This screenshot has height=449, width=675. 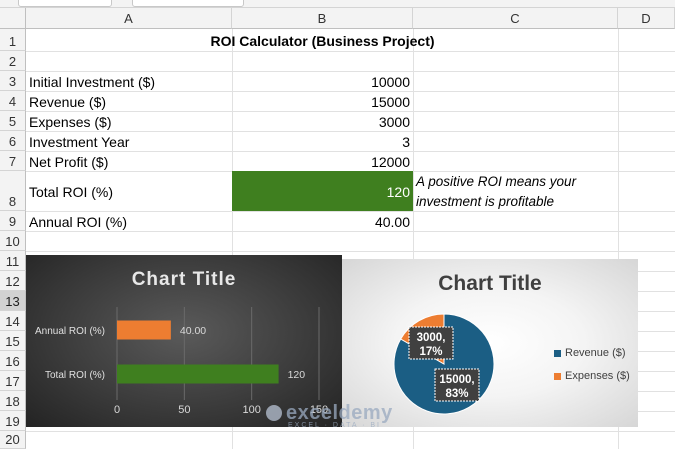 What do you see at coordinates (297, 375) in the screenshot?
I see `data-label: 120` at bounding box center [297, 375].